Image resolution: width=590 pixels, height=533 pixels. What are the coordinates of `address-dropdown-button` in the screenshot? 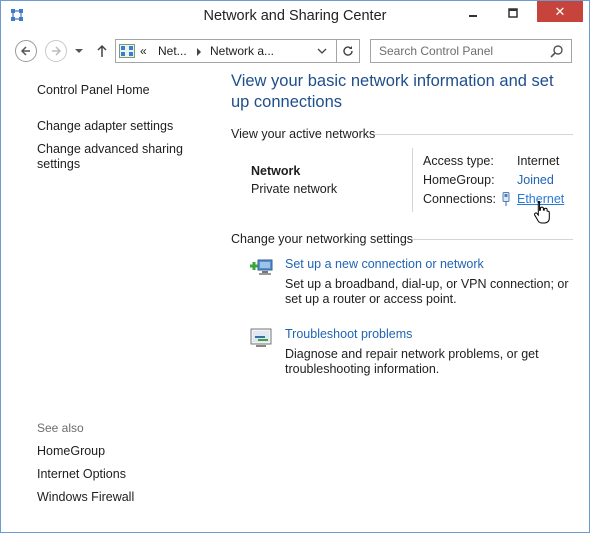 It's located at (322, 51).